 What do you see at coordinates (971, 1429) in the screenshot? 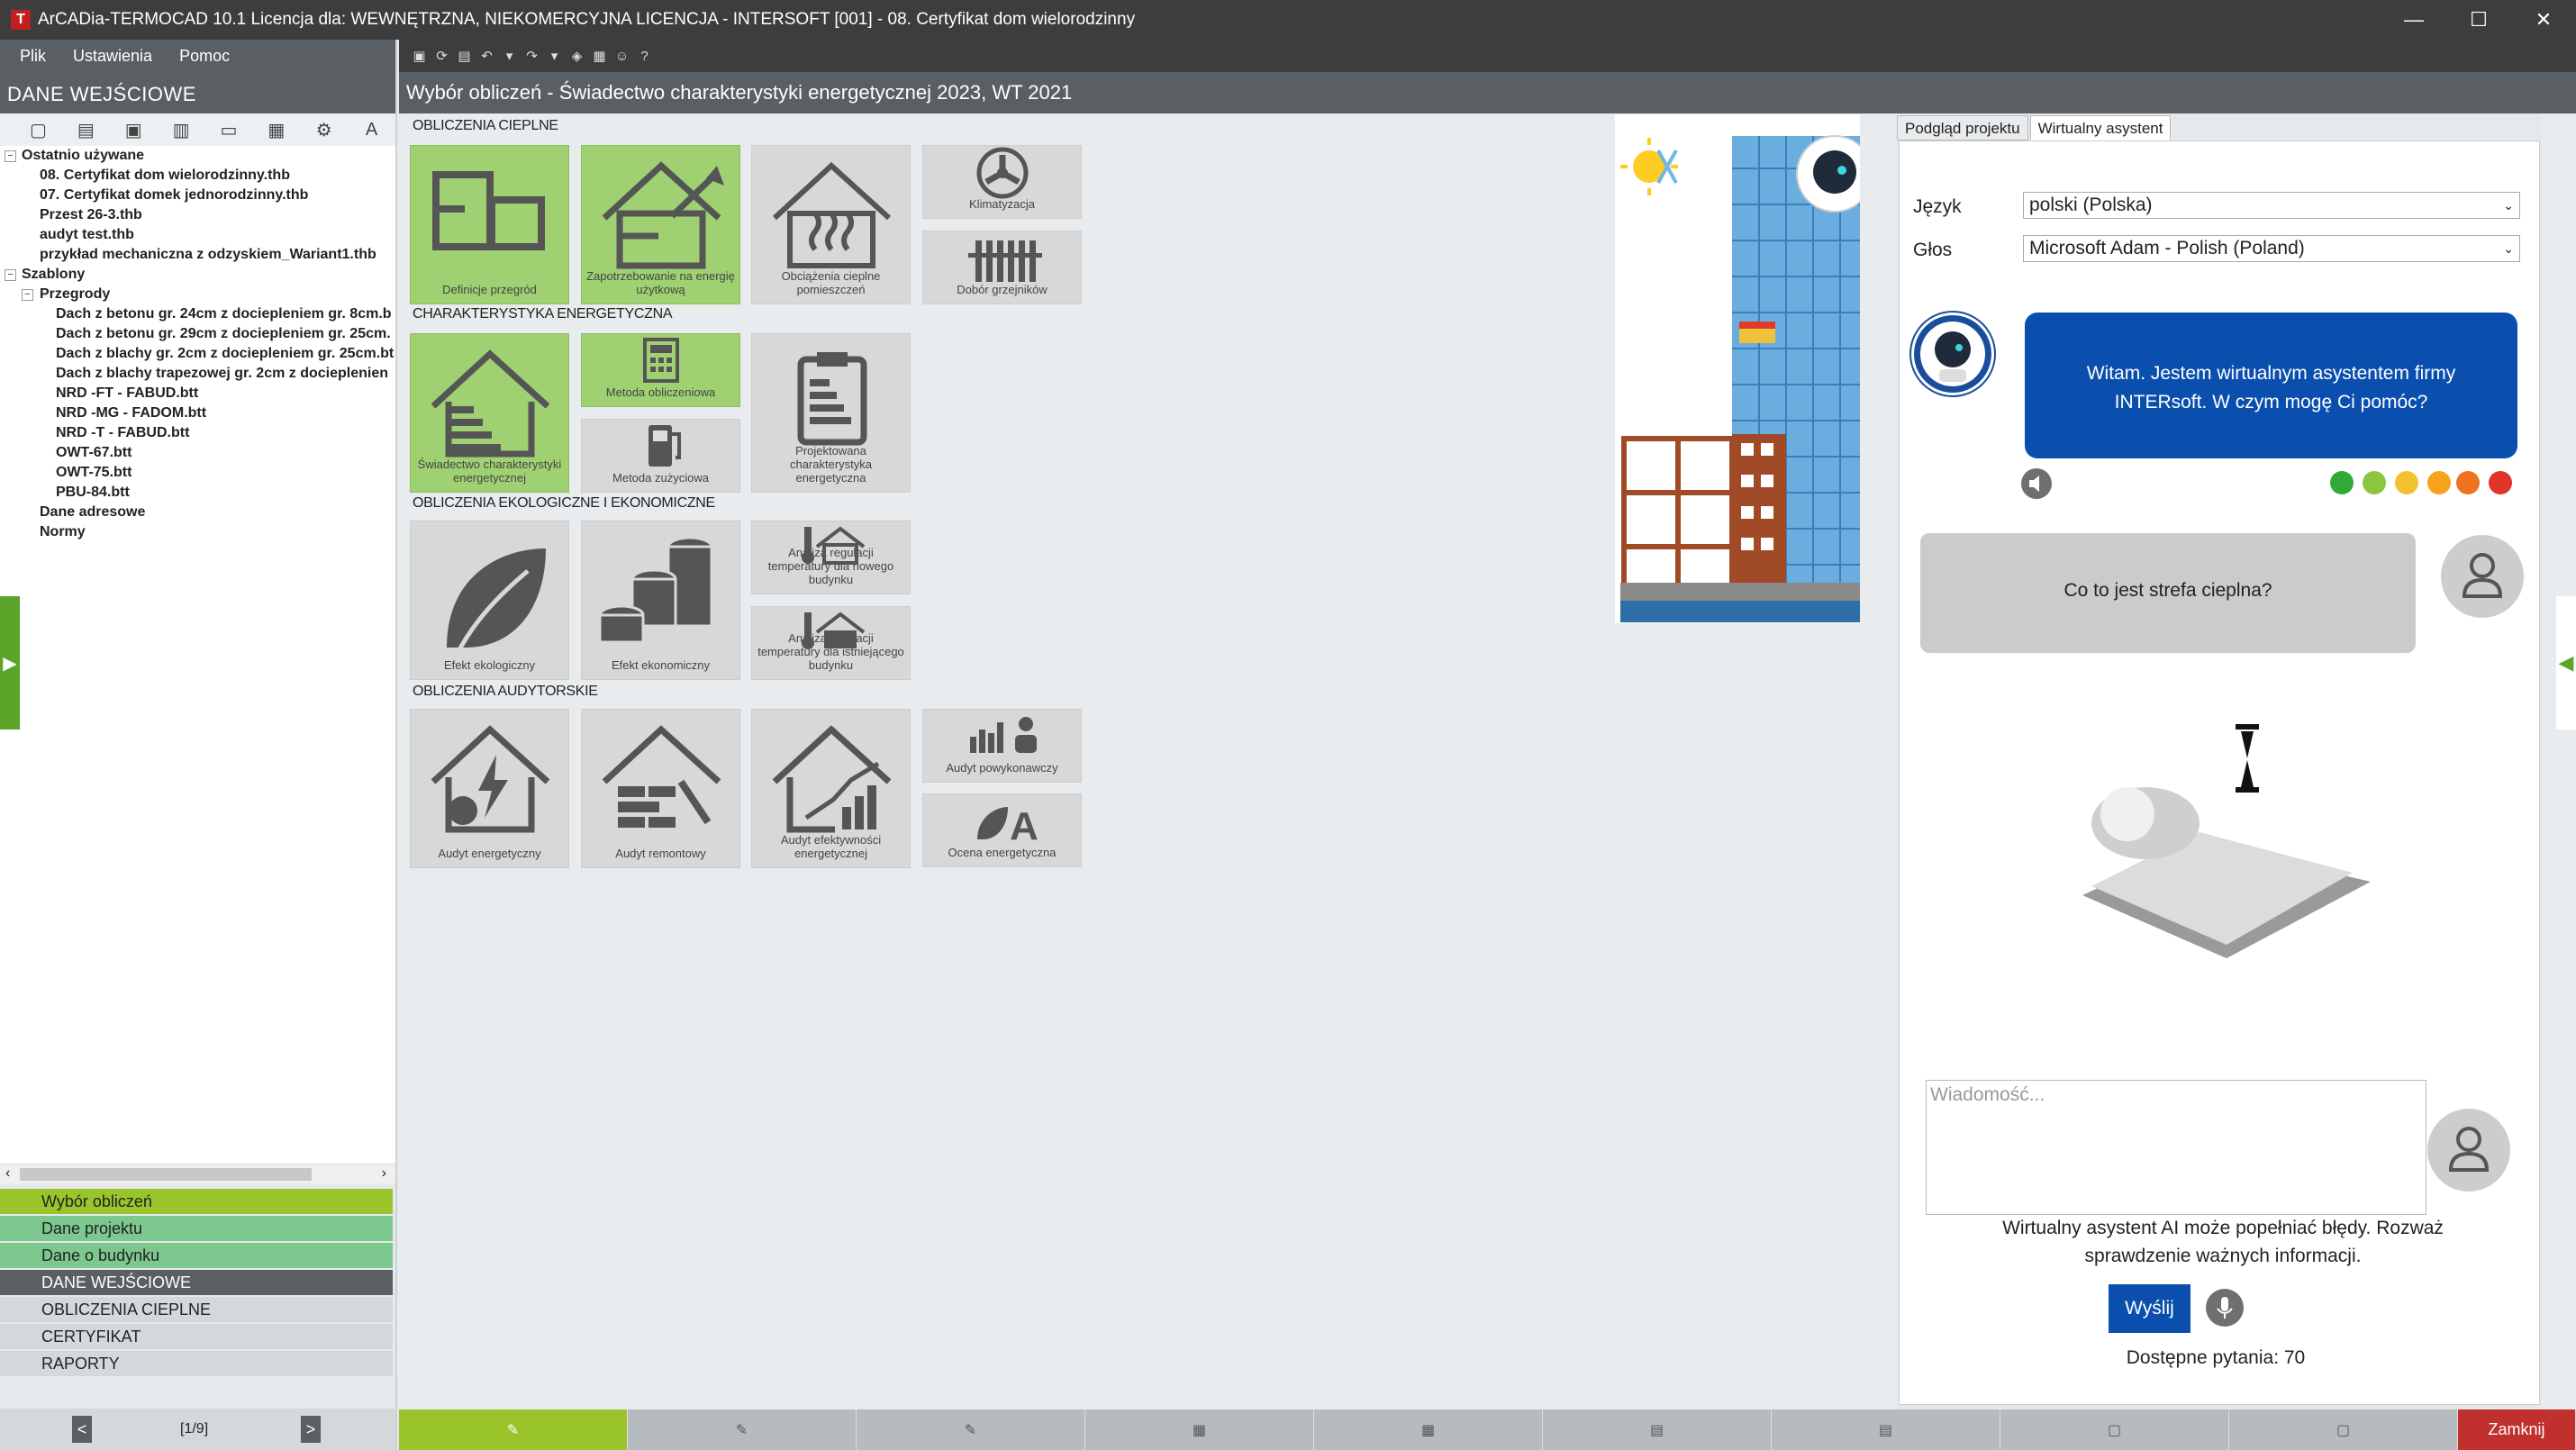
I see `edit-form-icon: ✎` at bounding box center [971, 1429].